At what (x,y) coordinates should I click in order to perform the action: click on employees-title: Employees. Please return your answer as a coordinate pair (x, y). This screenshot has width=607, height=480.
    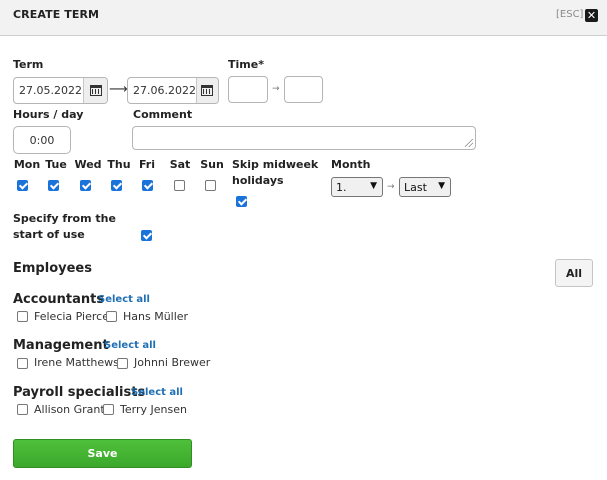
    Looking at the image, I should click on (52, 268).